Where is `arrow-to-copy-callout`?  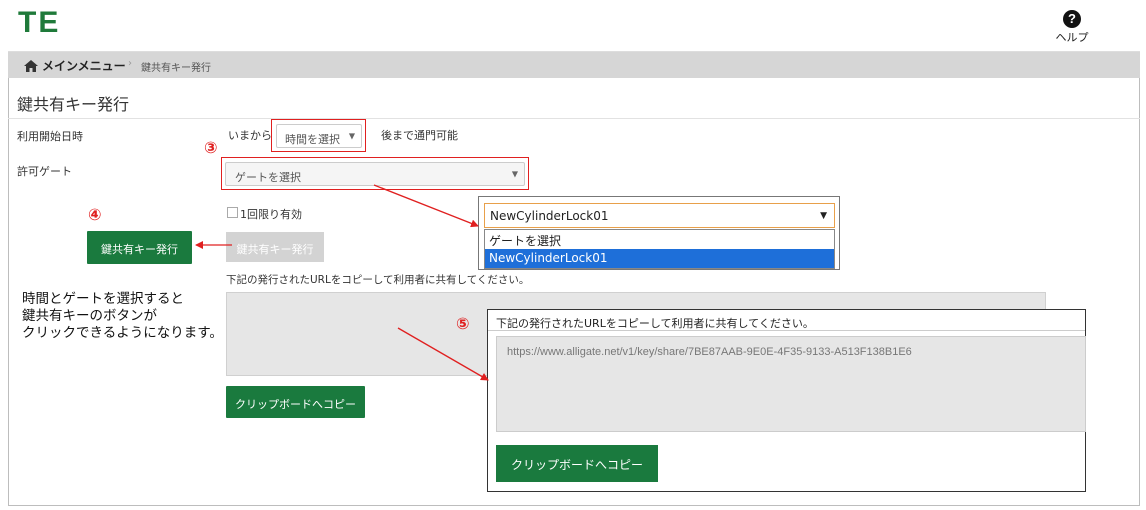
arrow-to-copy-callout is located at coordinates (443, 354).